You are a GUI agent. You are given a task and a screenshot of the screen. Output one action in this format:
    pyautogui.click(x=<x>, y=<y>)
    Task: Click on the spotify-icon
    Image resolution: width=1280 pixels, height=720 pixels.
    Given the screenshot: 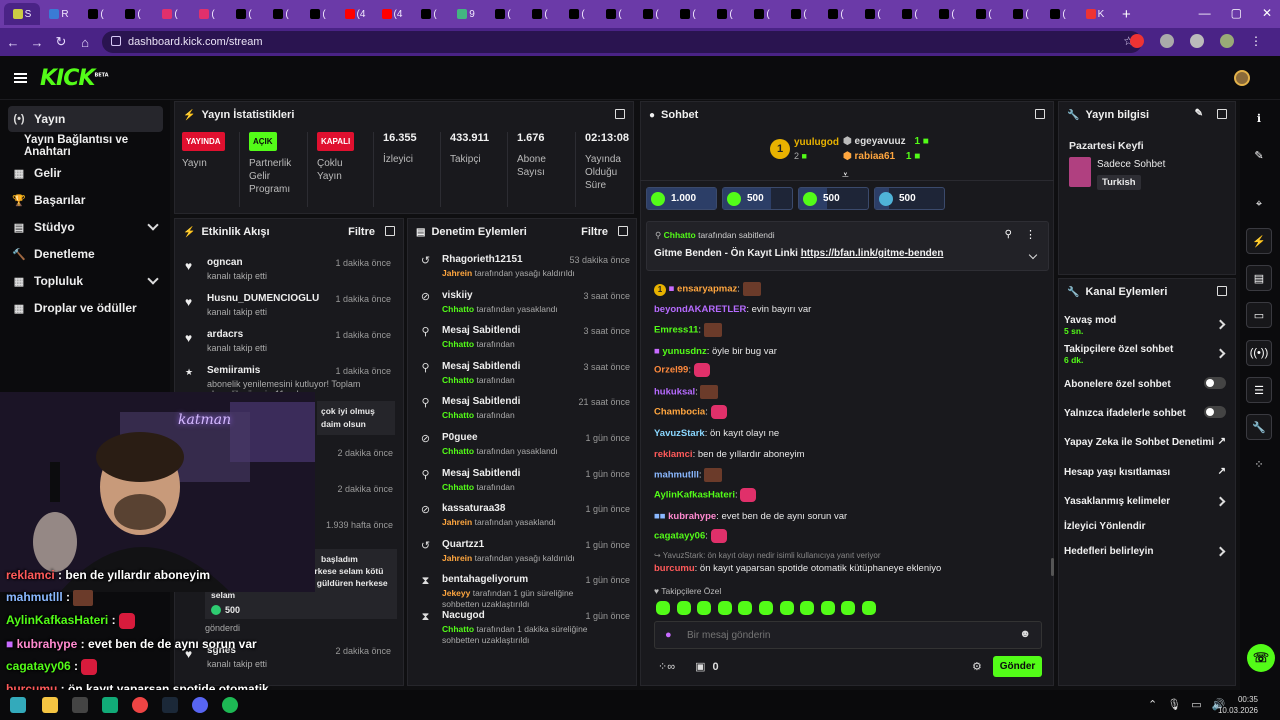 What is the action you would take?
    pyautogui.click(x=230, y=705)
    